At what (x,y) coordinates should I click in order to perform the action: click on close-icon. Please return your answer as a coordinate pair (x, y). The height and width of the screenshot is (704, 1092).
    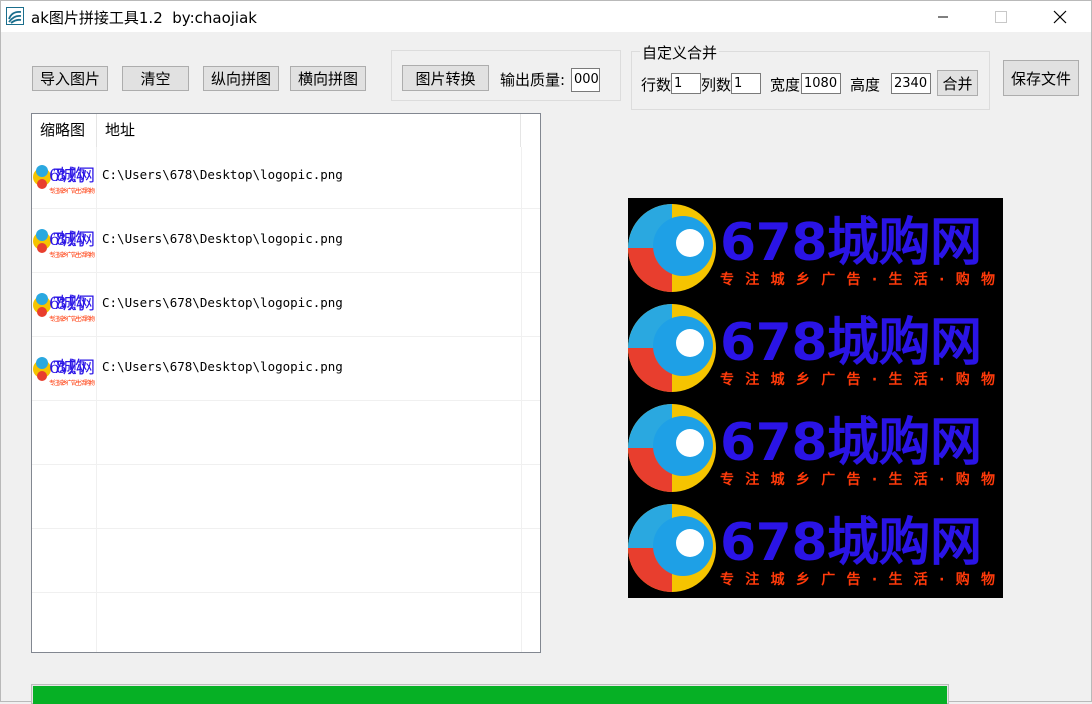
    Looking at the image, I should click on (1060, 16).